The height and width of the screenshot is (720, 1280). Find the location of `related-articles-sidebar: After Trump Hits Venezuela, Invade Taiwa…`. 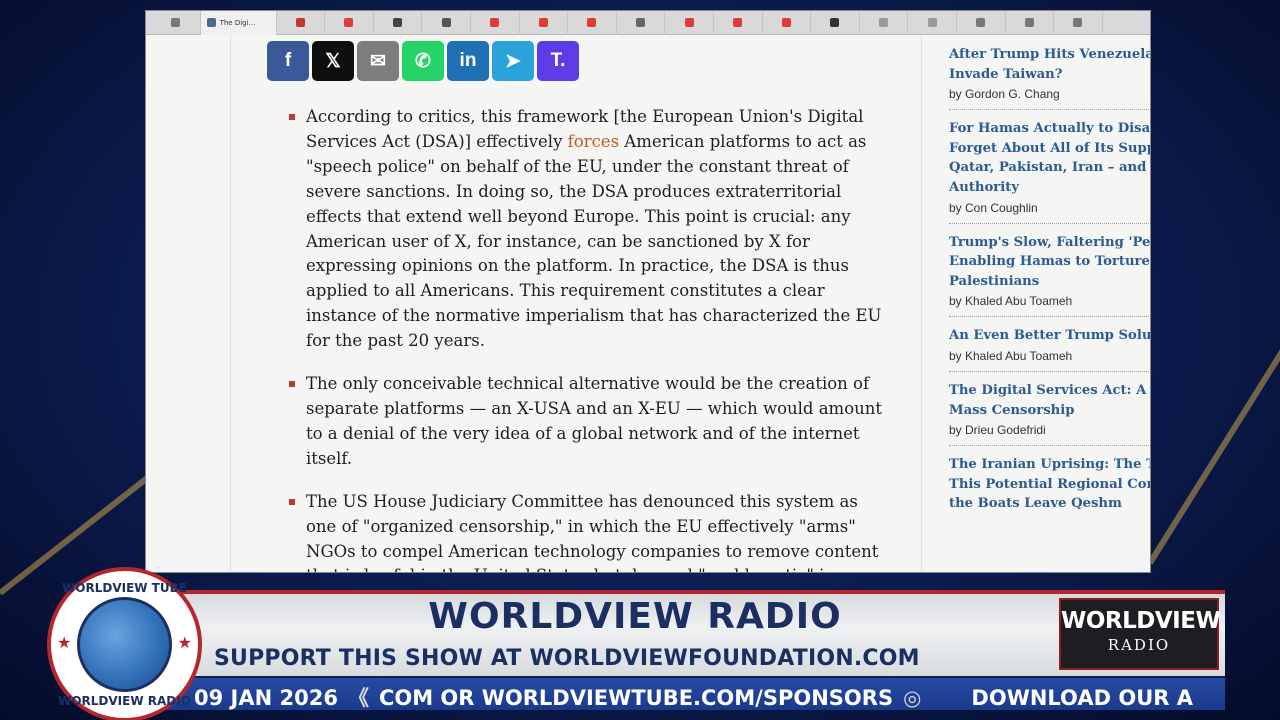

related-articles-sidebar: After Trump Hits Venezuela, Invade Taiwa… is located at coordinates (1049, 288).